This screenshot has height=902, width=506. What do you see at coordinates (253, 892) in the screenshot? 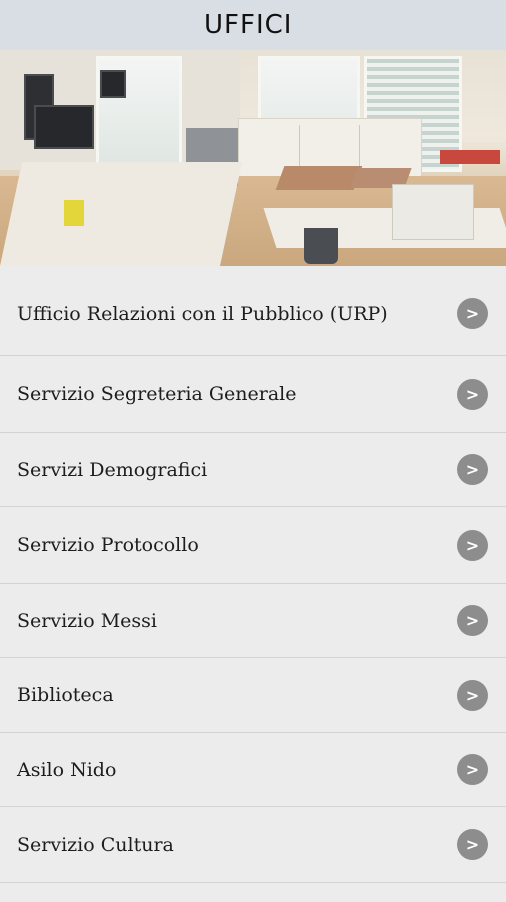
I see `list-item-partial` at bounding box center [253, 892].